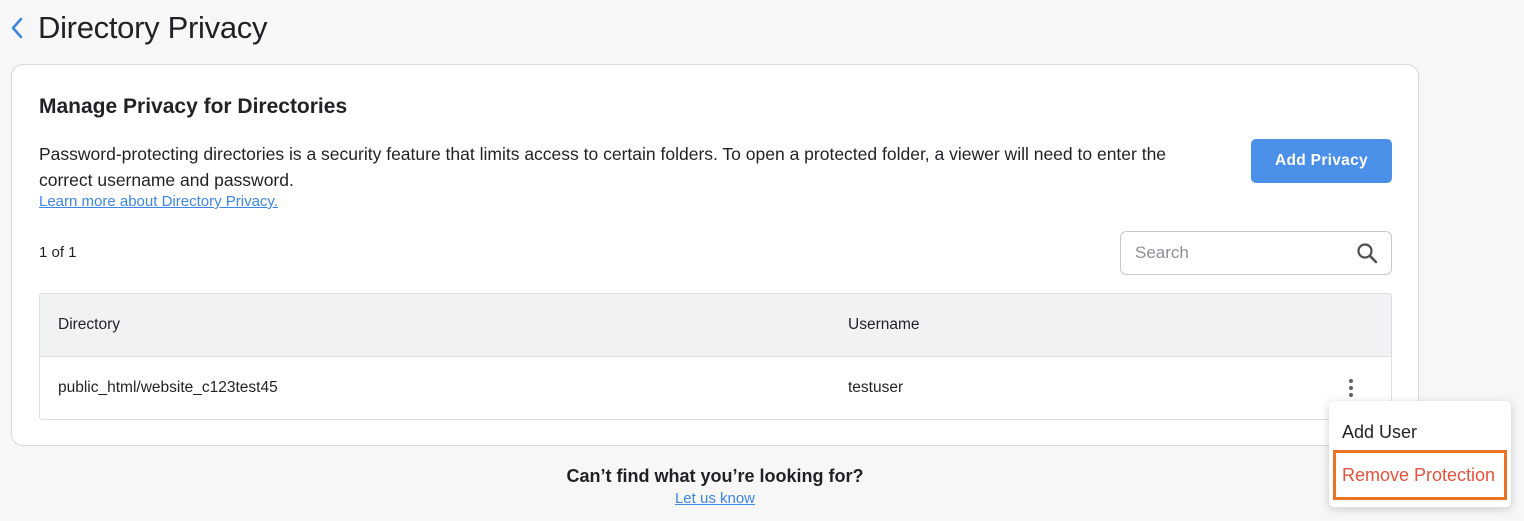 Image resolution: width=1524 pixels, height=521 pixels. I want to click on footer-link-wrapper: Let us know, so click(715, 498).